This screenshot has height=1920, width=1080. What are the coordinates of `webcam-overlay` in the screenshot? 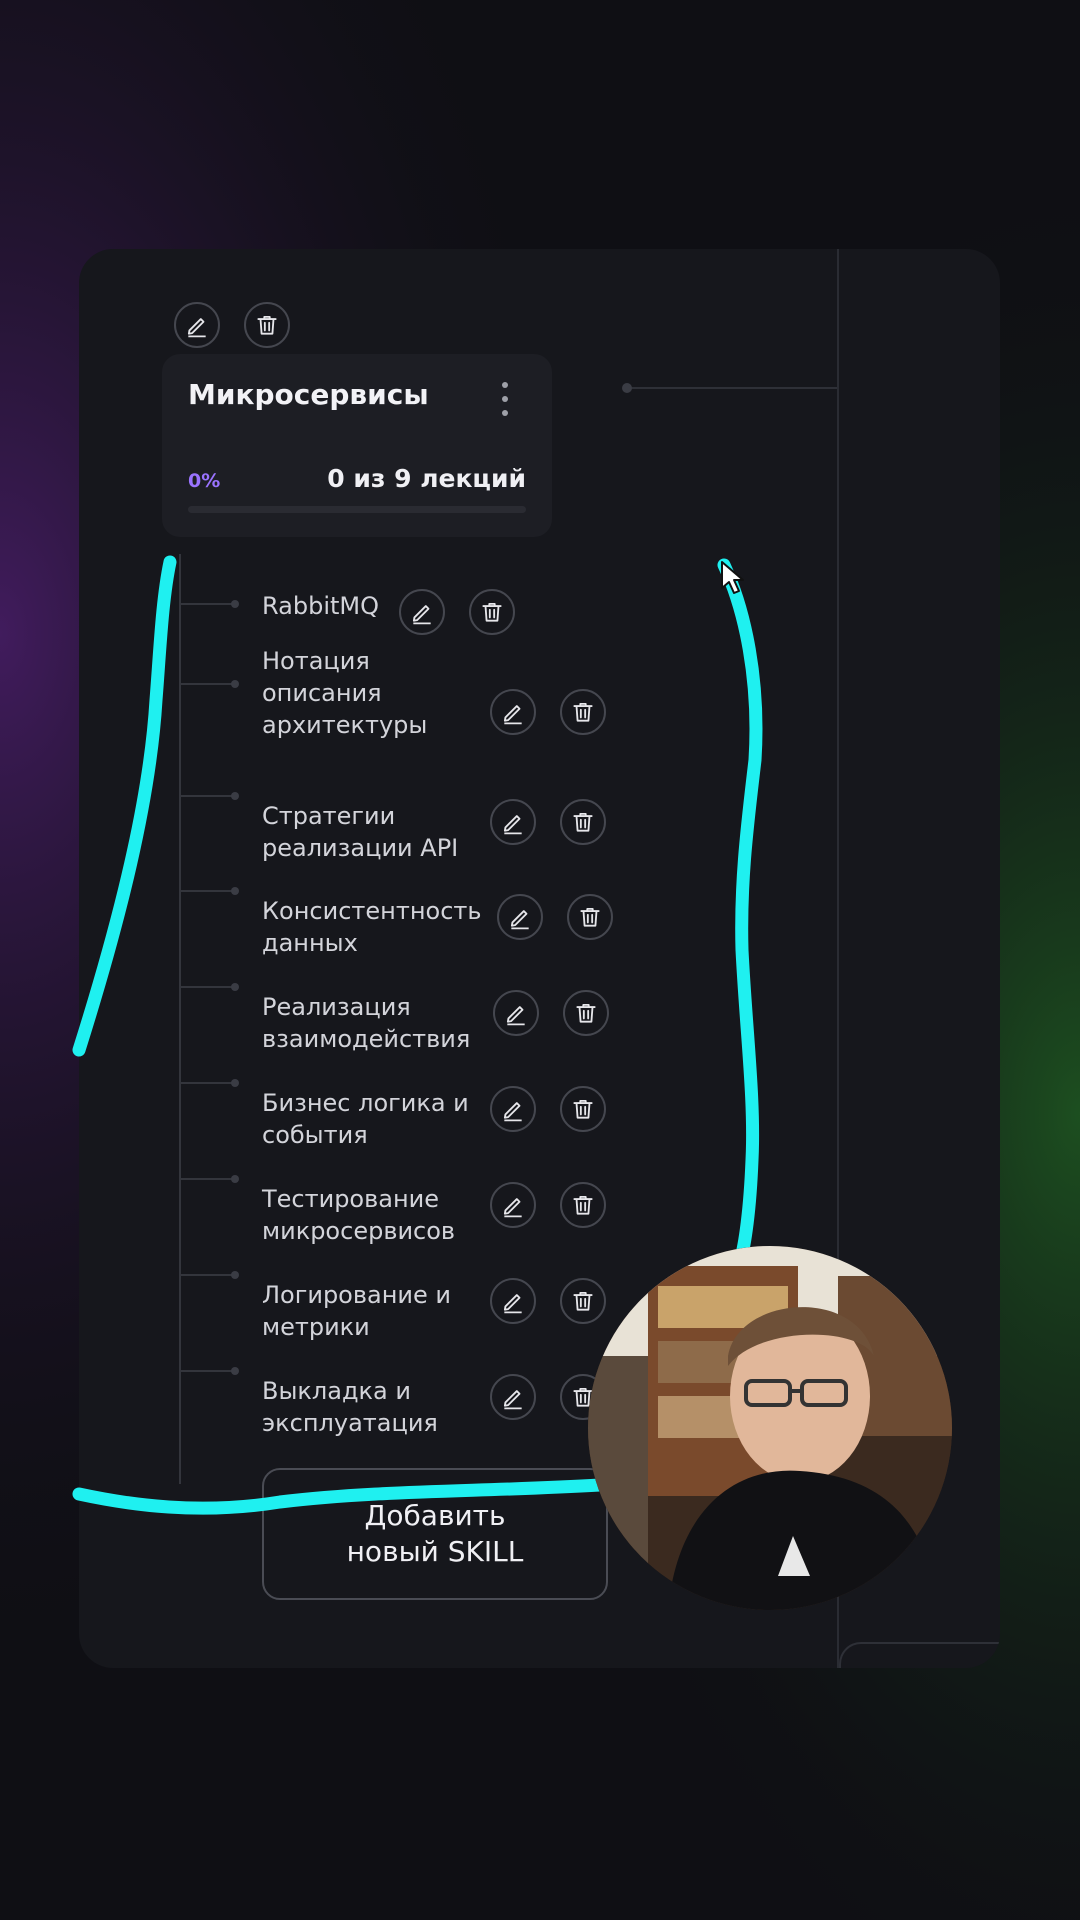 It's located at (770, 1428).